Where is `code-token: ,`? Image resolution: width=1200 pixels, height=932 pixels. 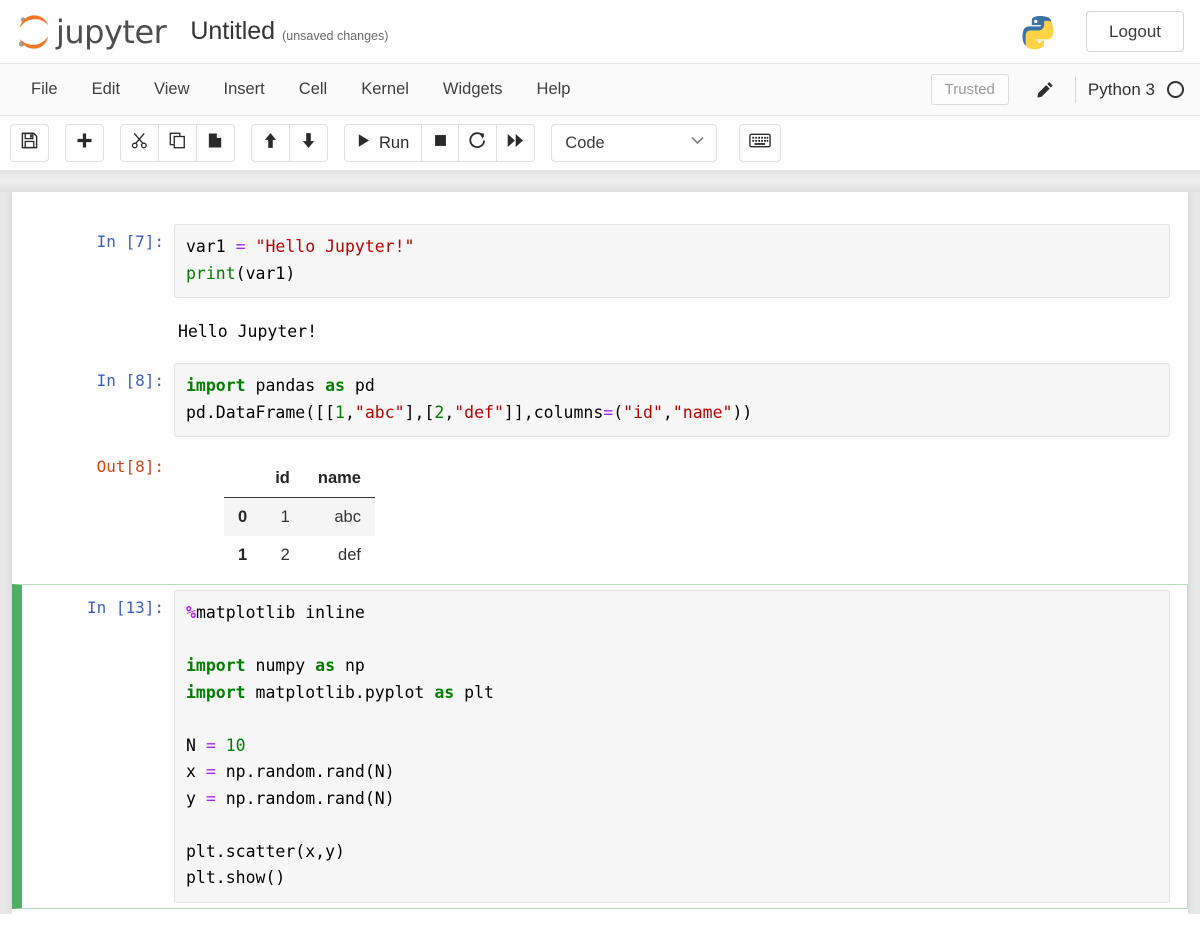 code-token: , is located at coordinates (667, 412).